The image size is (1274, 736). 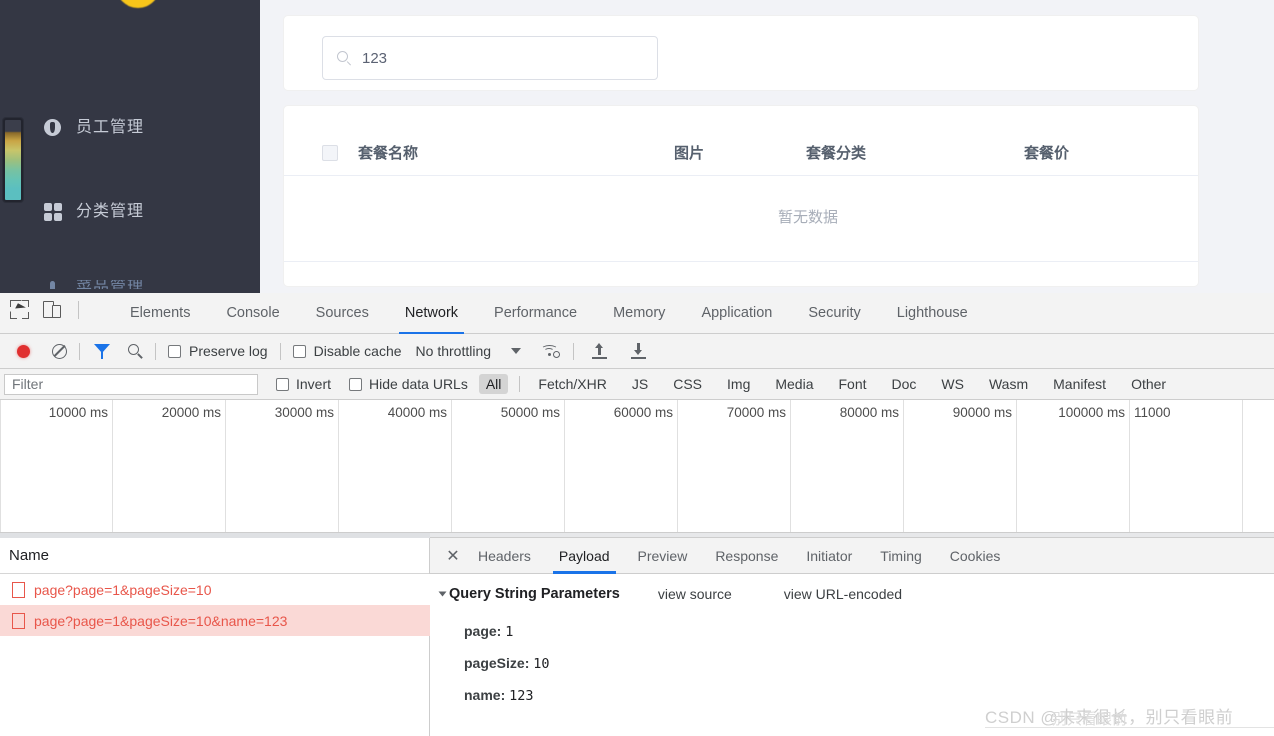 What do you see at coordinates (453, 351) in the screenshot?
I see `throttling-select: No throttling` at bounding box center [453, 351].